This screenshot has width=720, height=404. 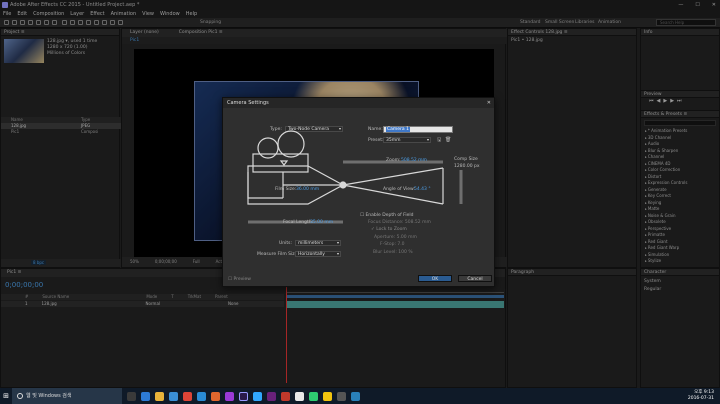 I want to click on ie-icon, so click(x=201, y=396).